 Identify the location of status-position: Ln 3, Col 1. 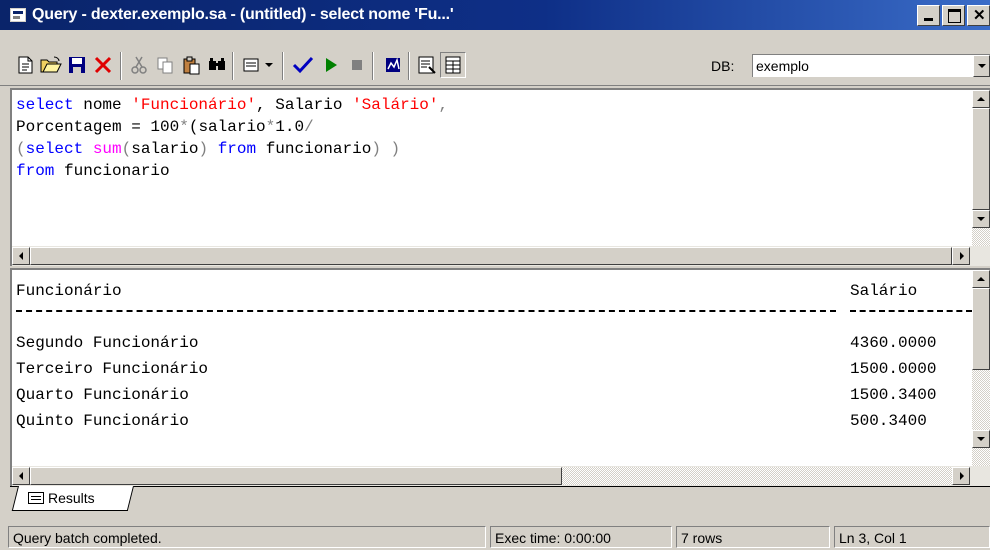
(912, 537).